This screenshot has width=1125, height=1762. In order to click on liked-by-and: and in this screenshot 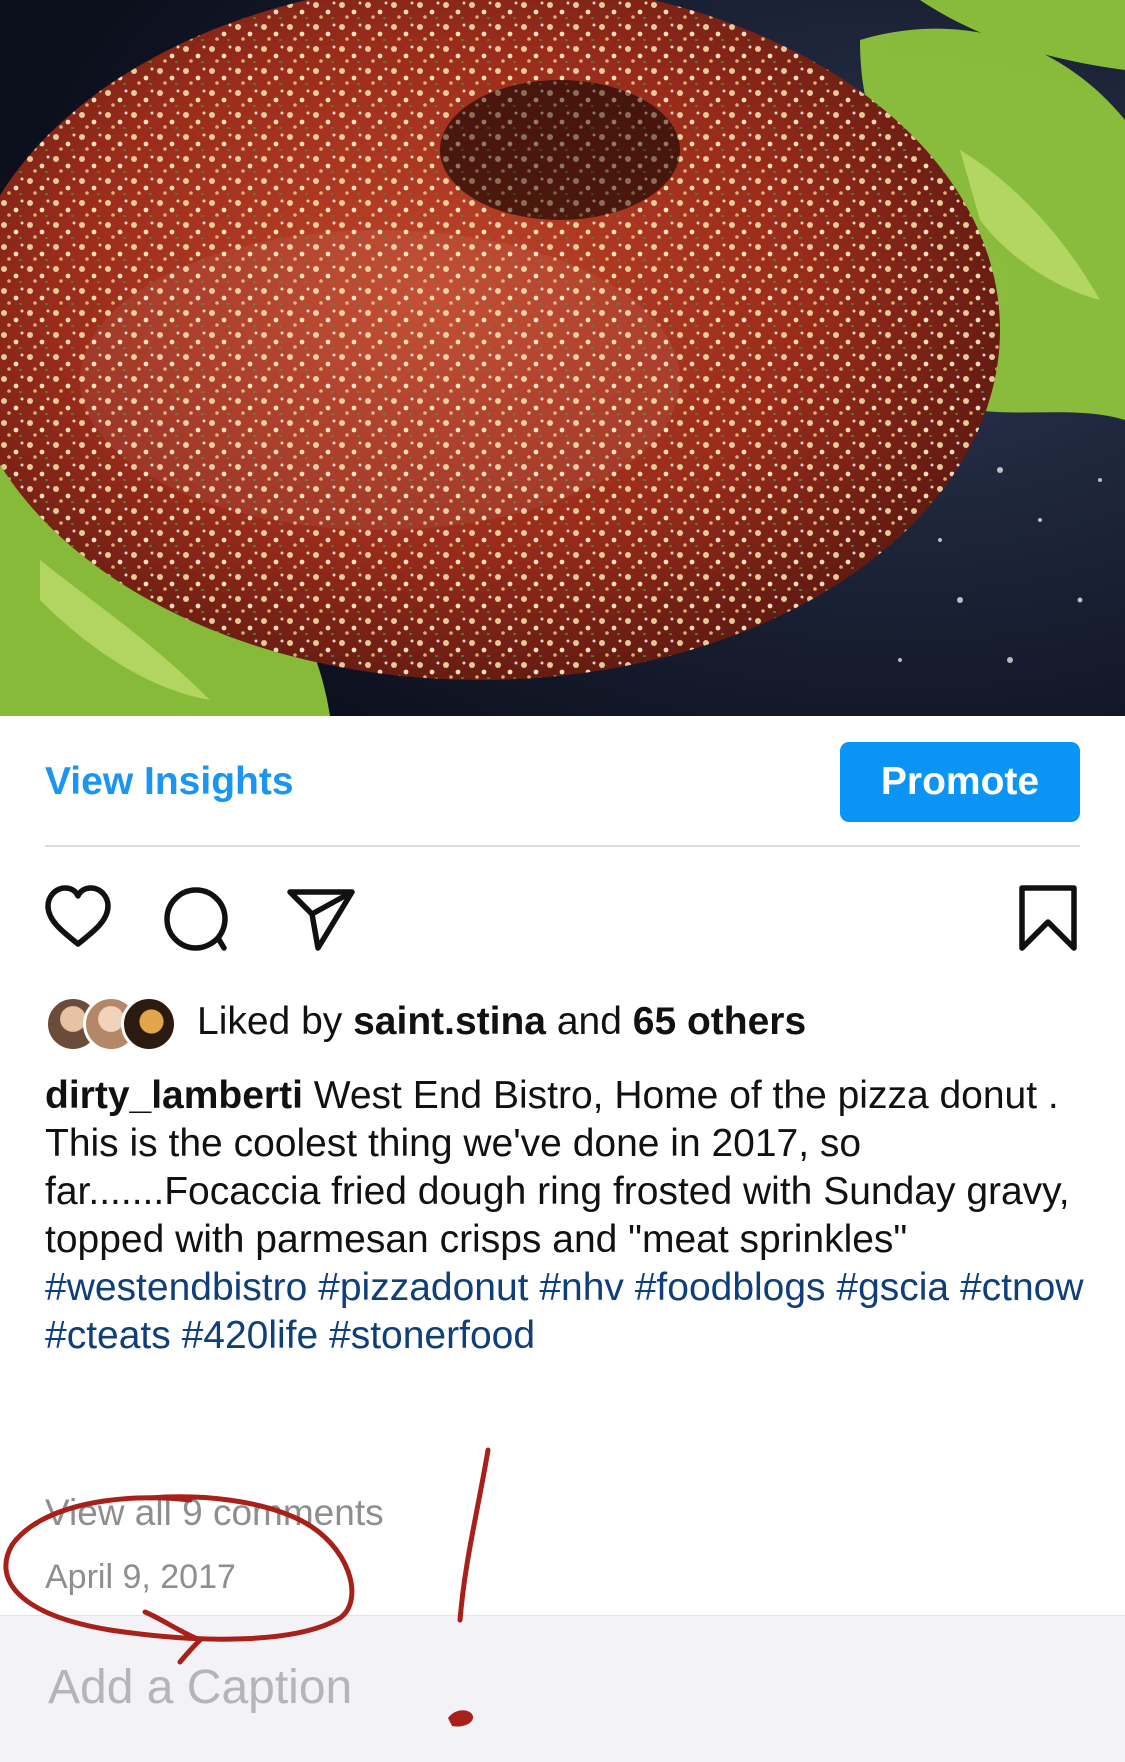, I will do `click(589, 1021)`.